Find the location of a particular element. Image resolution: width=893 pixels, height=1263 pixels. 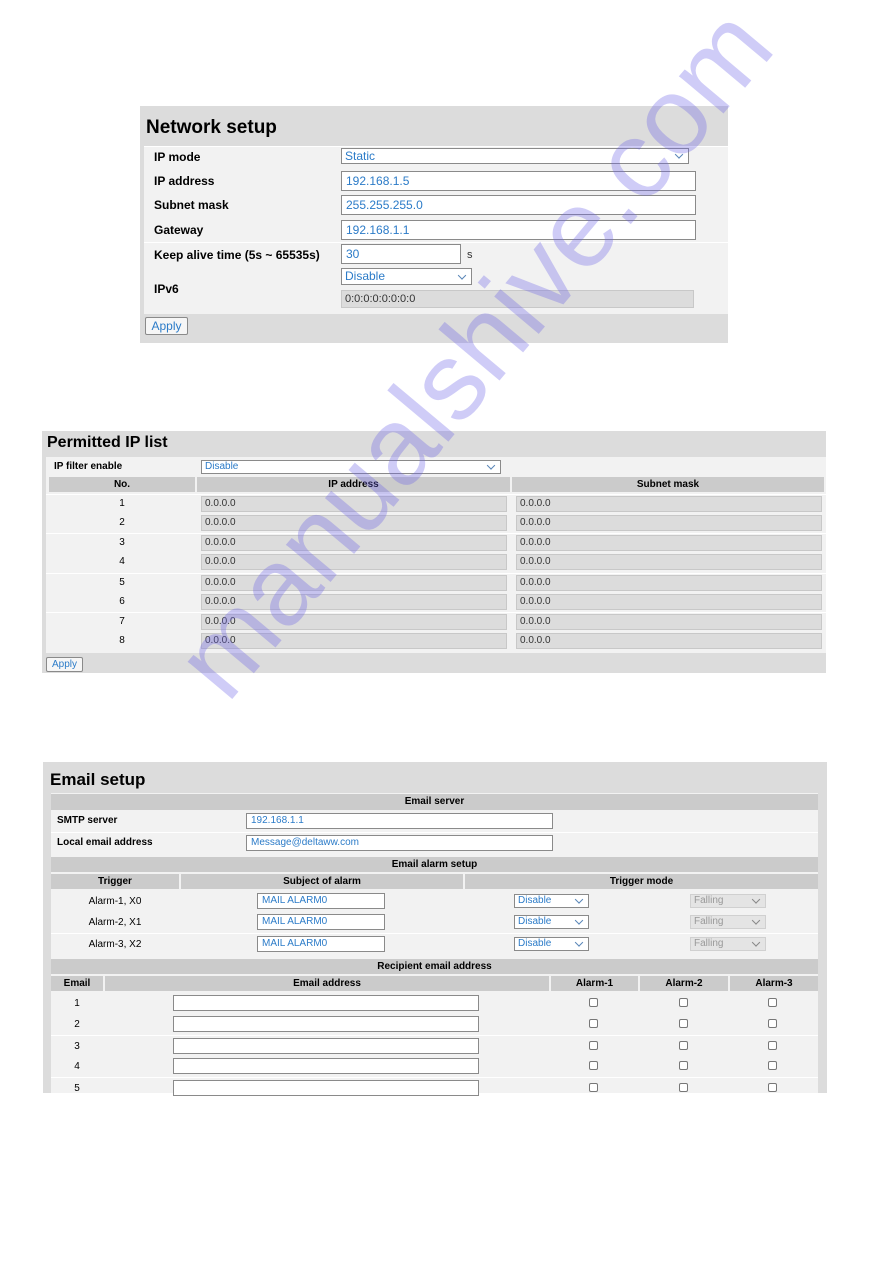

recipient-number: 4 is located at coordinates (77, 1066).